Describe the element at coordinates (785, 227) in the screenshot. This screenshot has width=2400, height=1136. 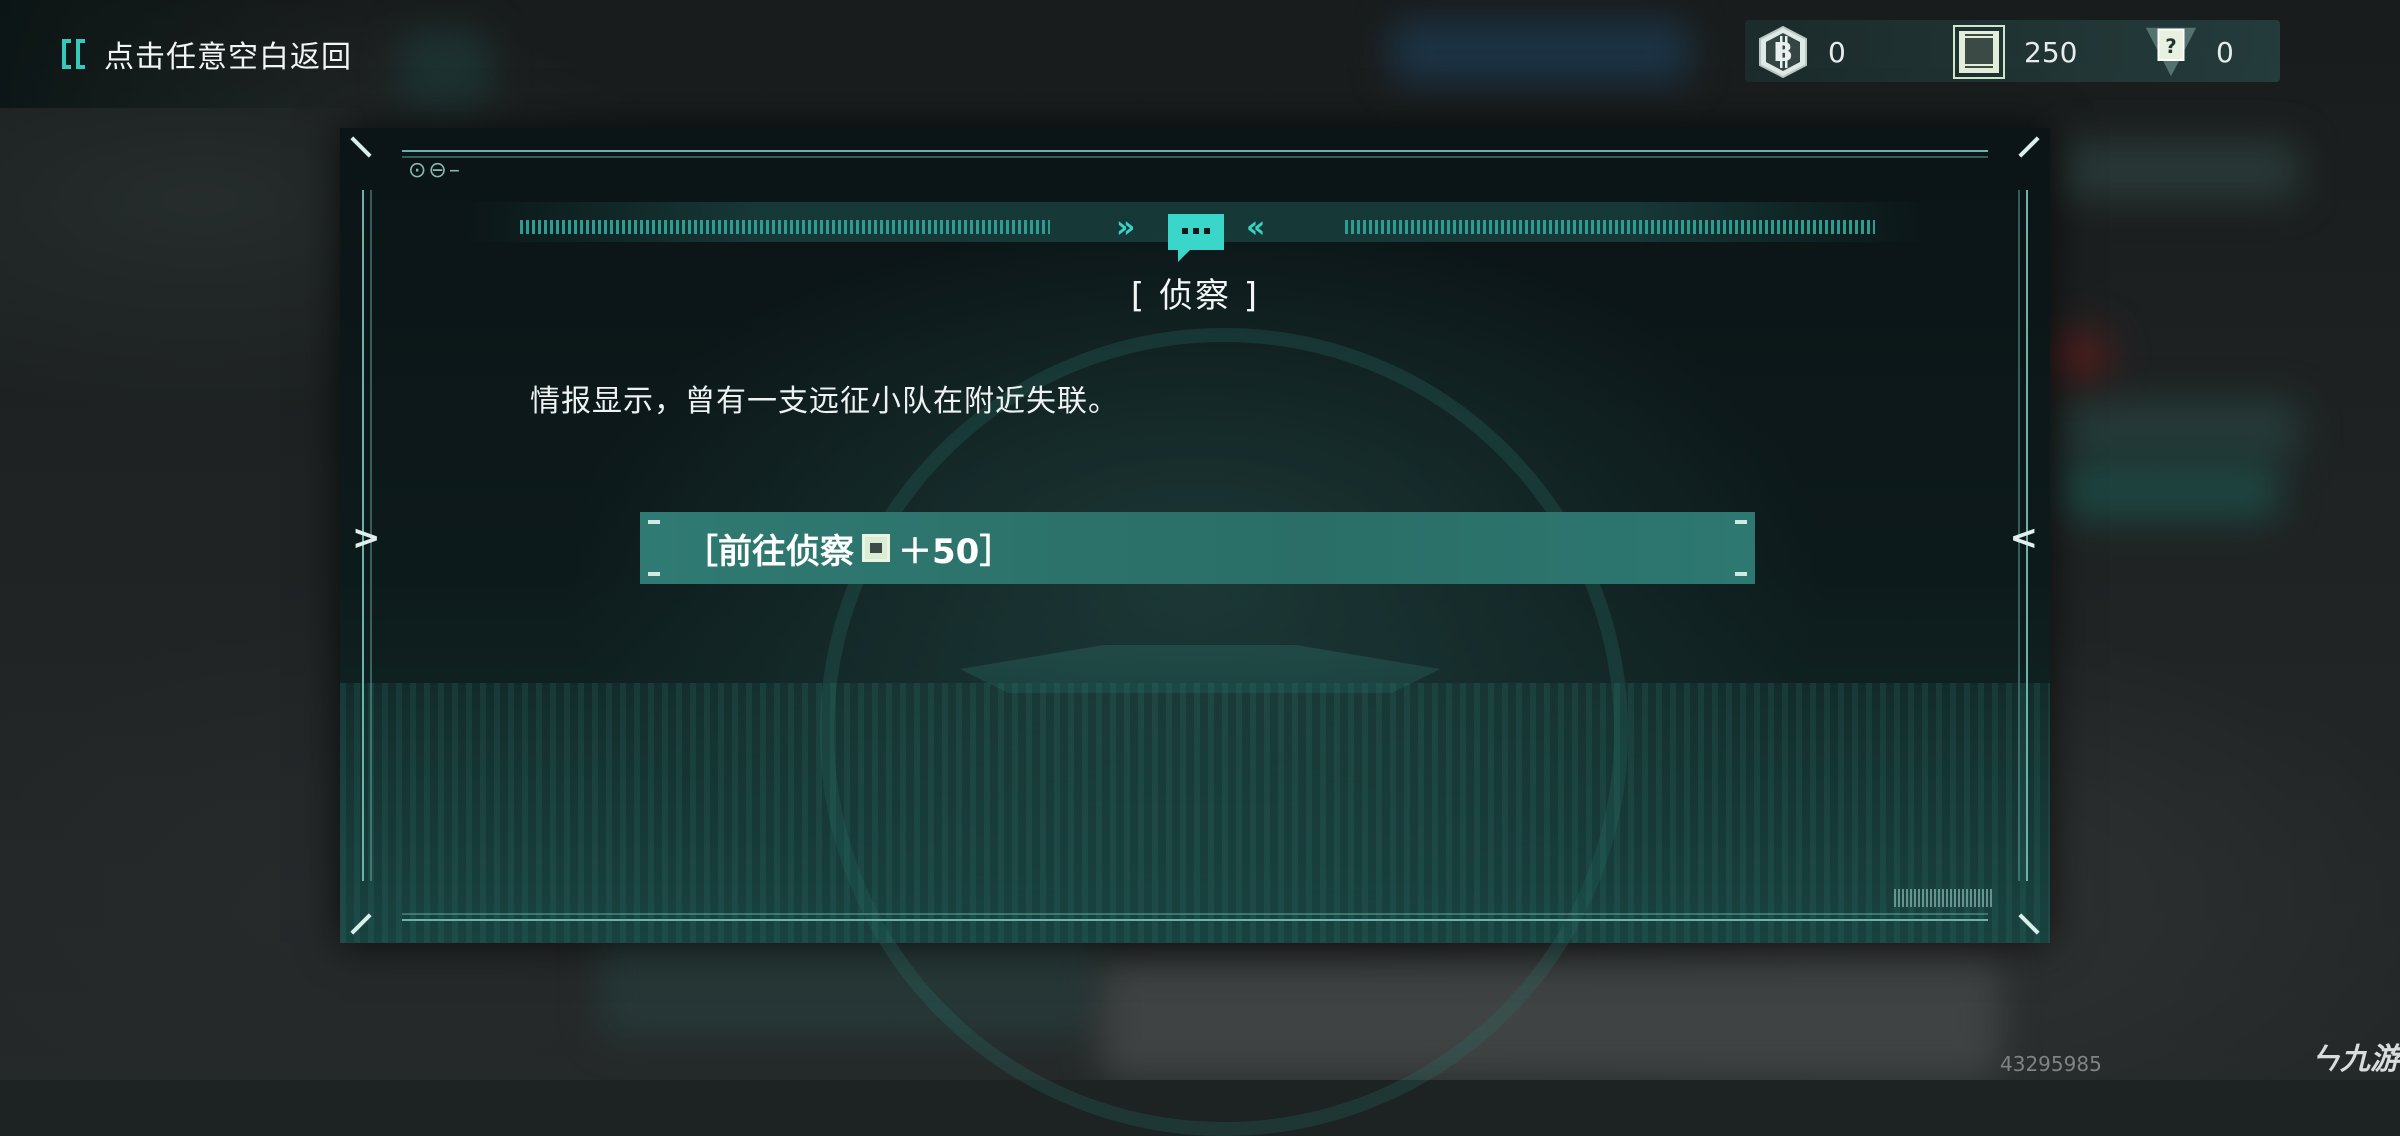
I see `hatch-left` at that location.